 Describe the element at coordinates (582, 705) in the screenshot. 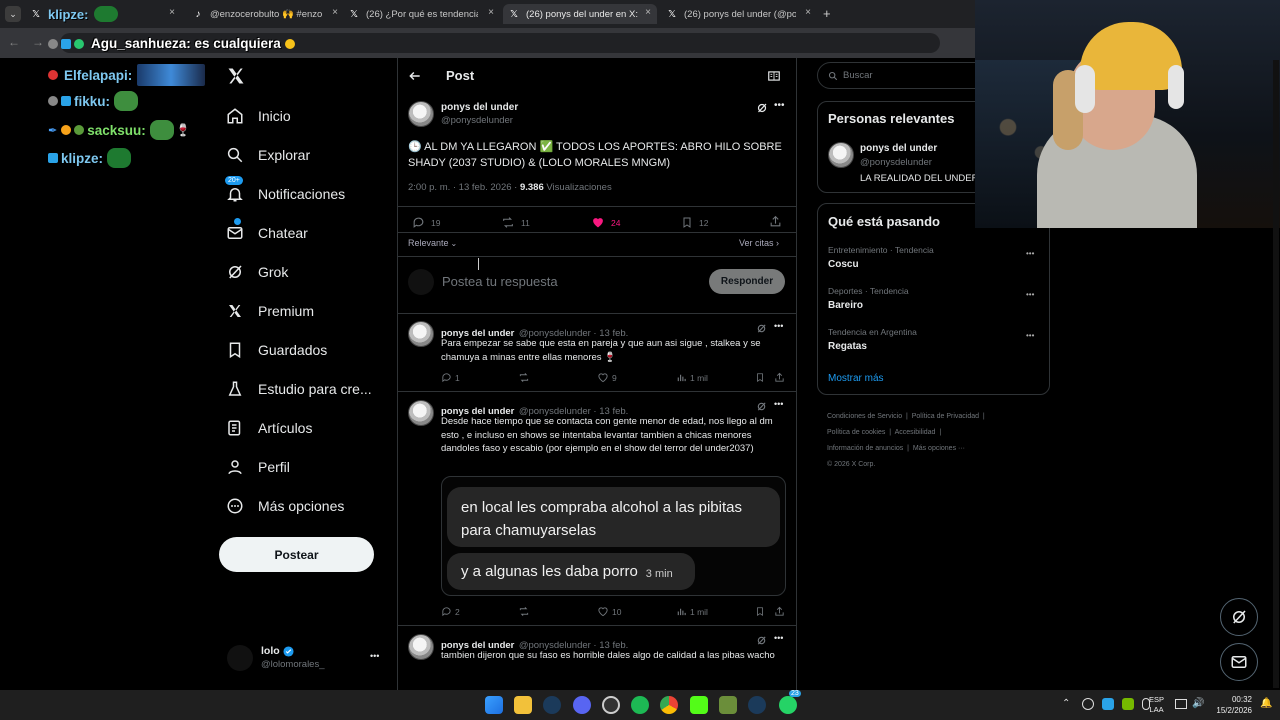

I see `discord-icon` at that location.